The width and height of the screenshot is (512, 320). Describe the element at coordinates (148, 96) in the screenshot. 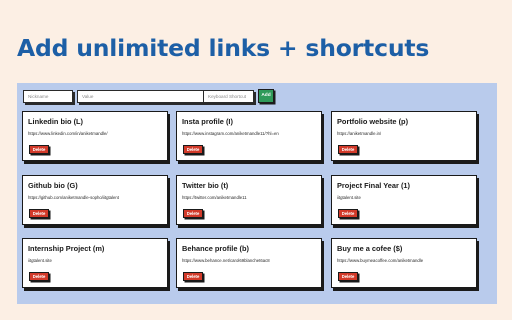

I see `value-input: Value` at that location.